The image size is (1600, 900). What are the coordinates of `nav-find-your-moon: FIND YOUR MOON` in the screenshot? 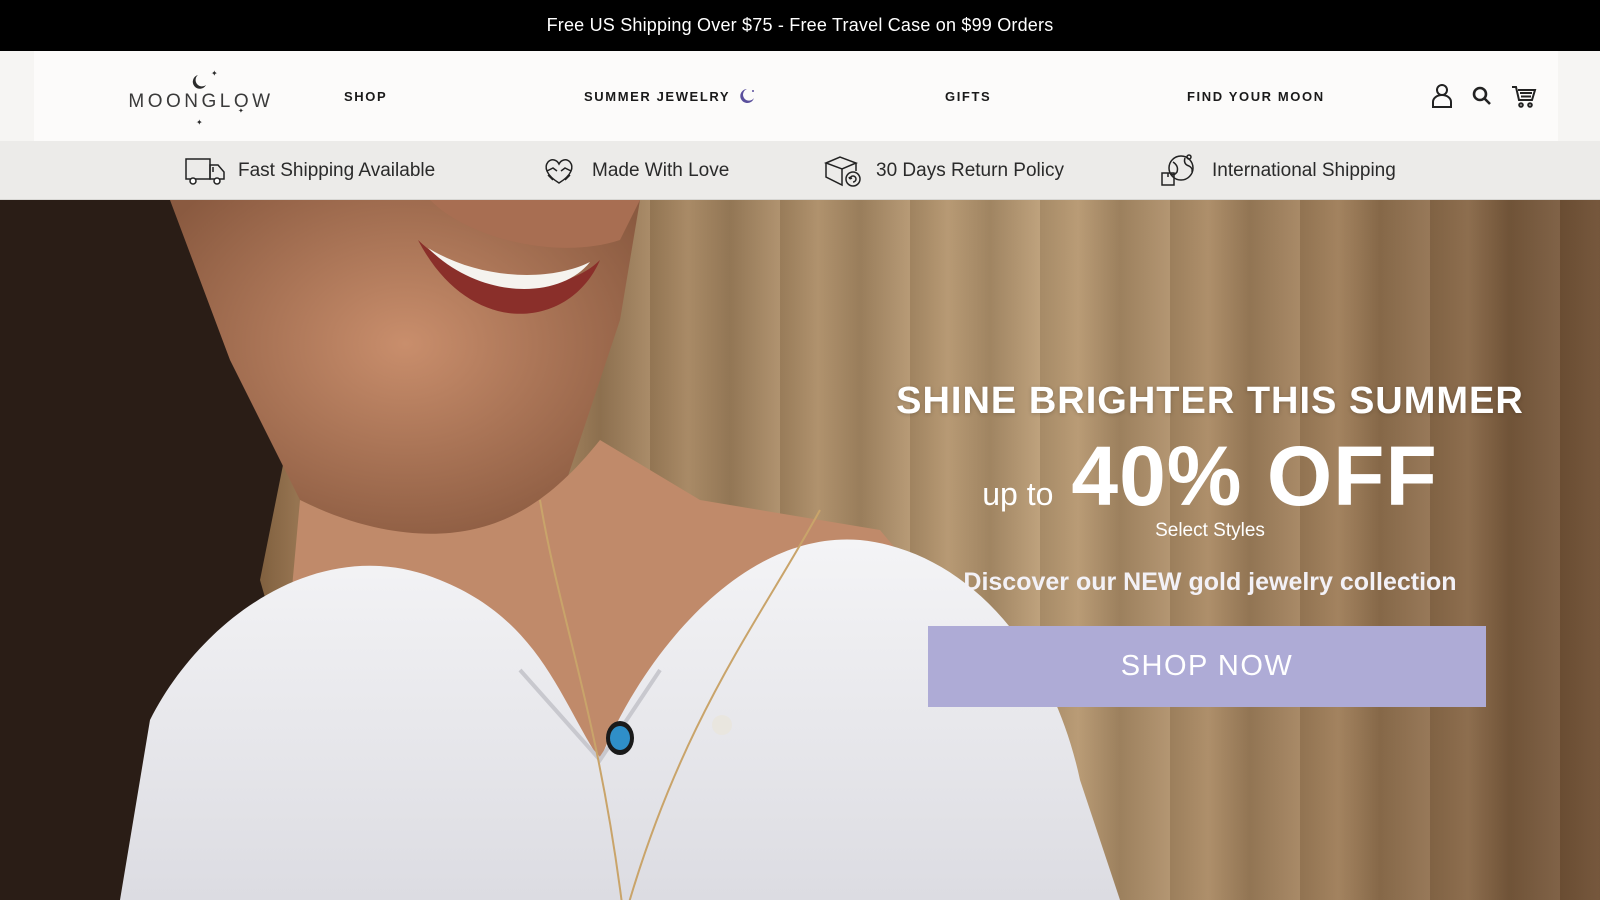 It's located at (1256, 96).